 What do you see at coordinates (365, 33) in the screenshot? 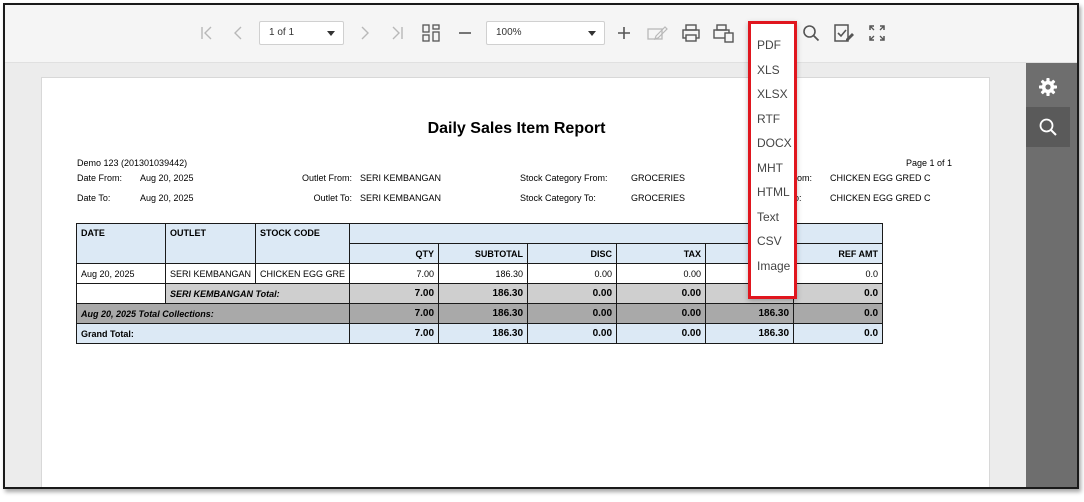
I see `next-page-icon` at bounding box center [365, 33].